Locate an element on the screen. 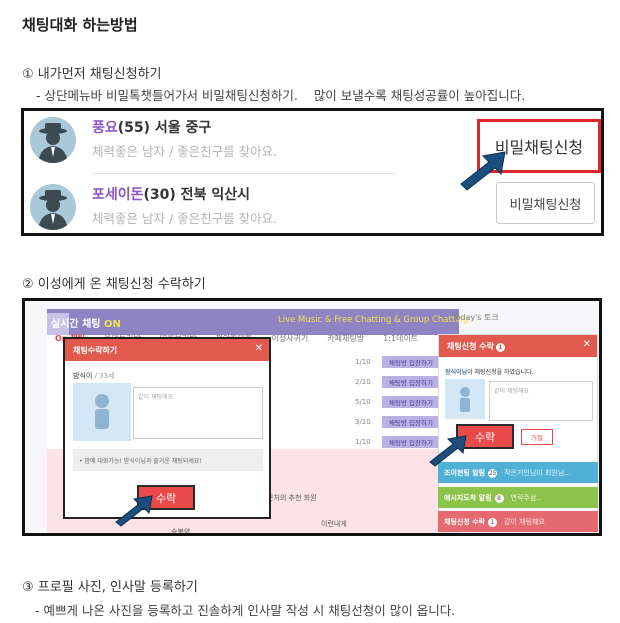 This screenshot has width=620, height=623. tab-dating: 이성사귀기 is located at coordinates (289, 338).